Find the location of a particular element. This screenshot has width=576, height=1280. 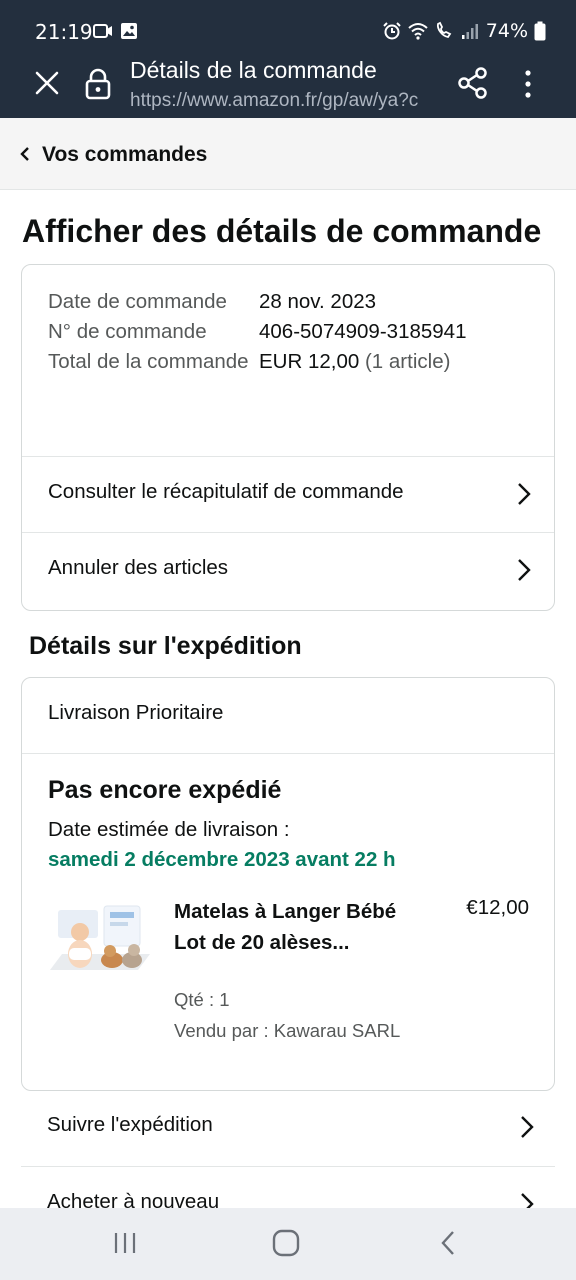

browser-page-title: Détails de la commande is located at coordinates (253, 70).